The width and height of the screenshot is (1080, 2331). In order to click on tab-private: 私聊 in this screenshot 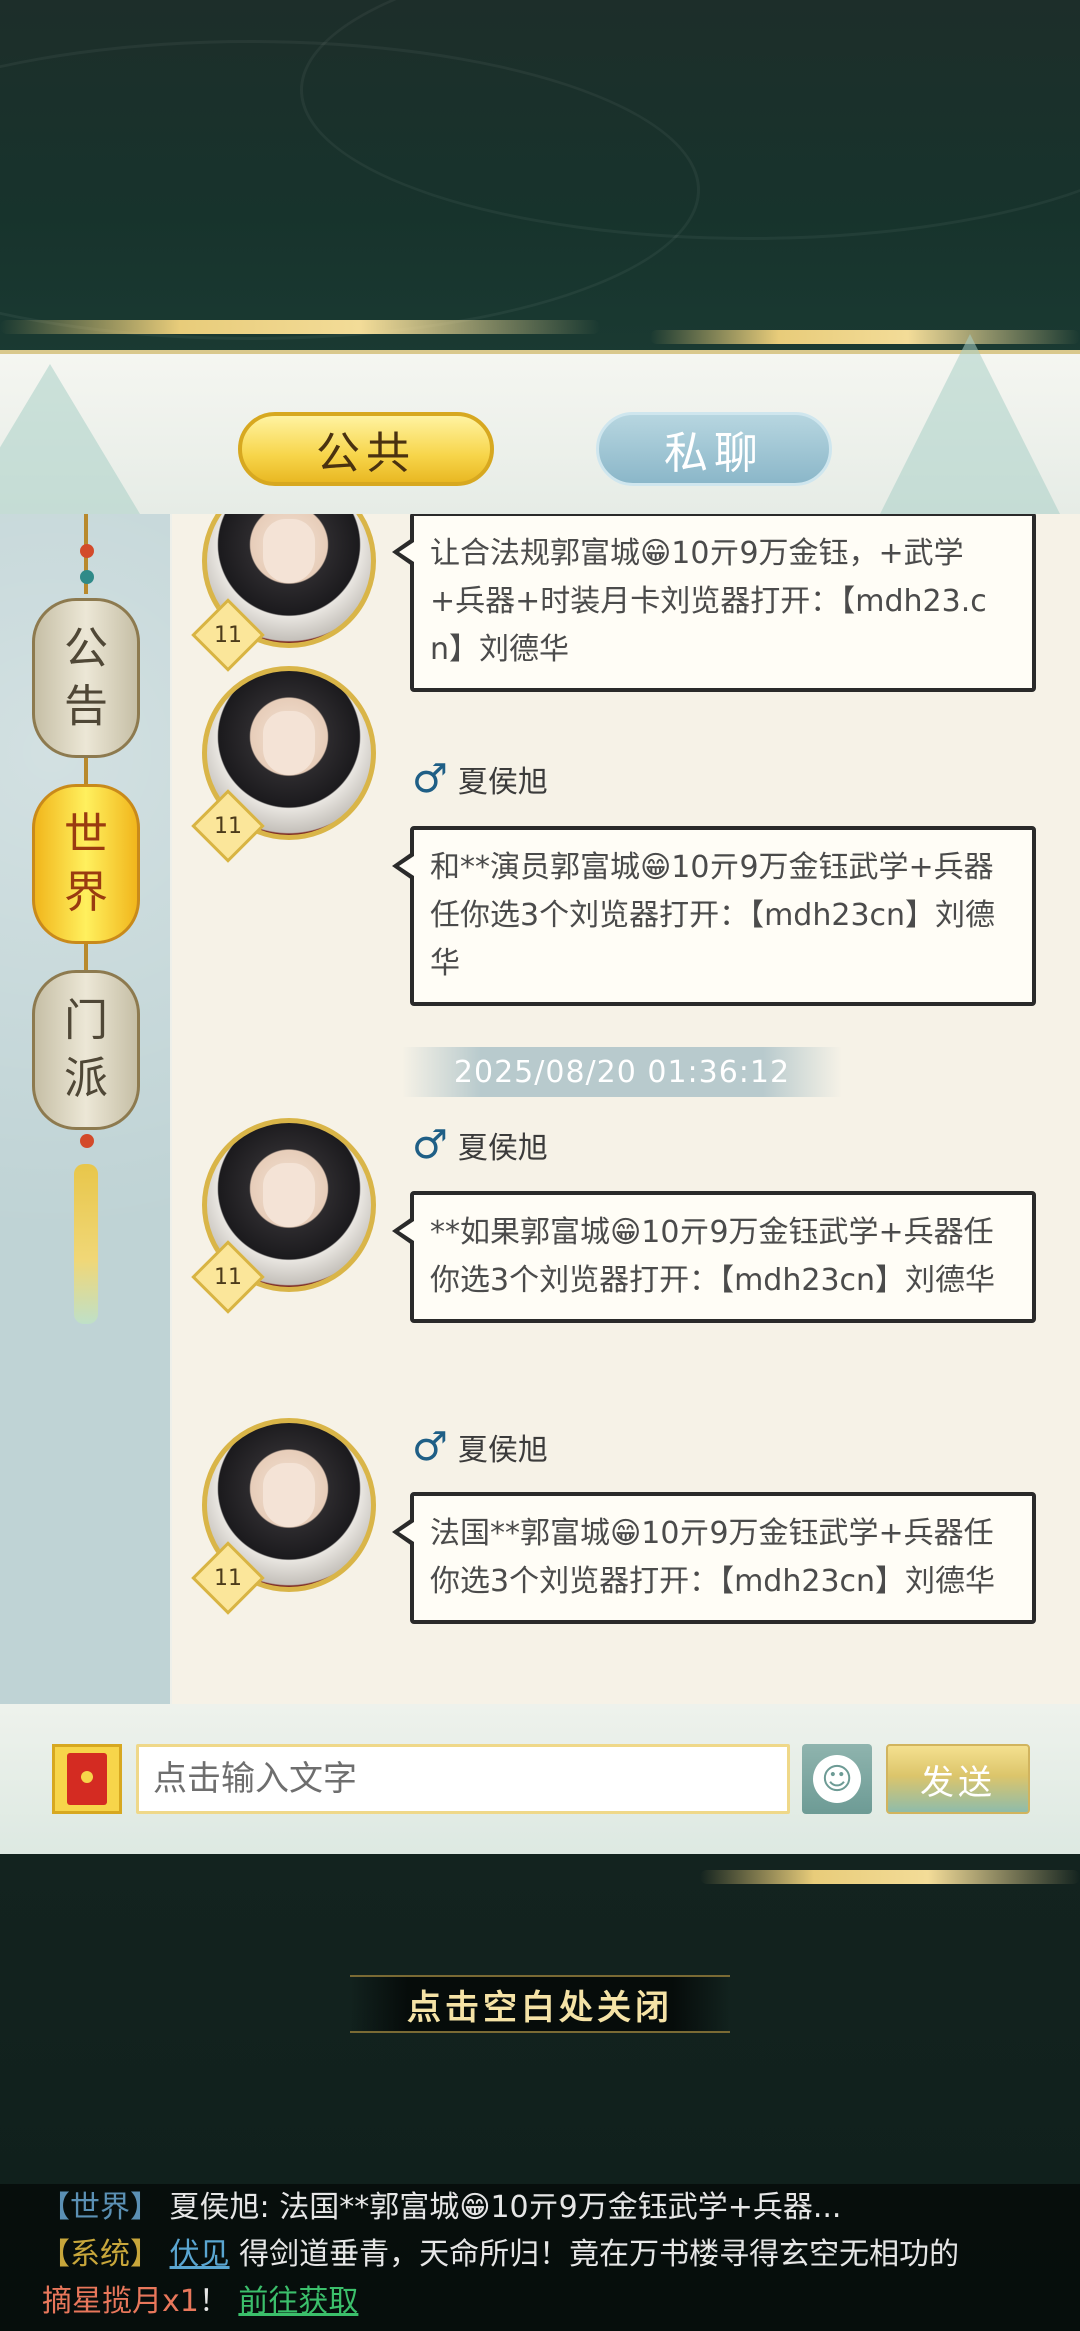, I will do `click(714, 449)`.